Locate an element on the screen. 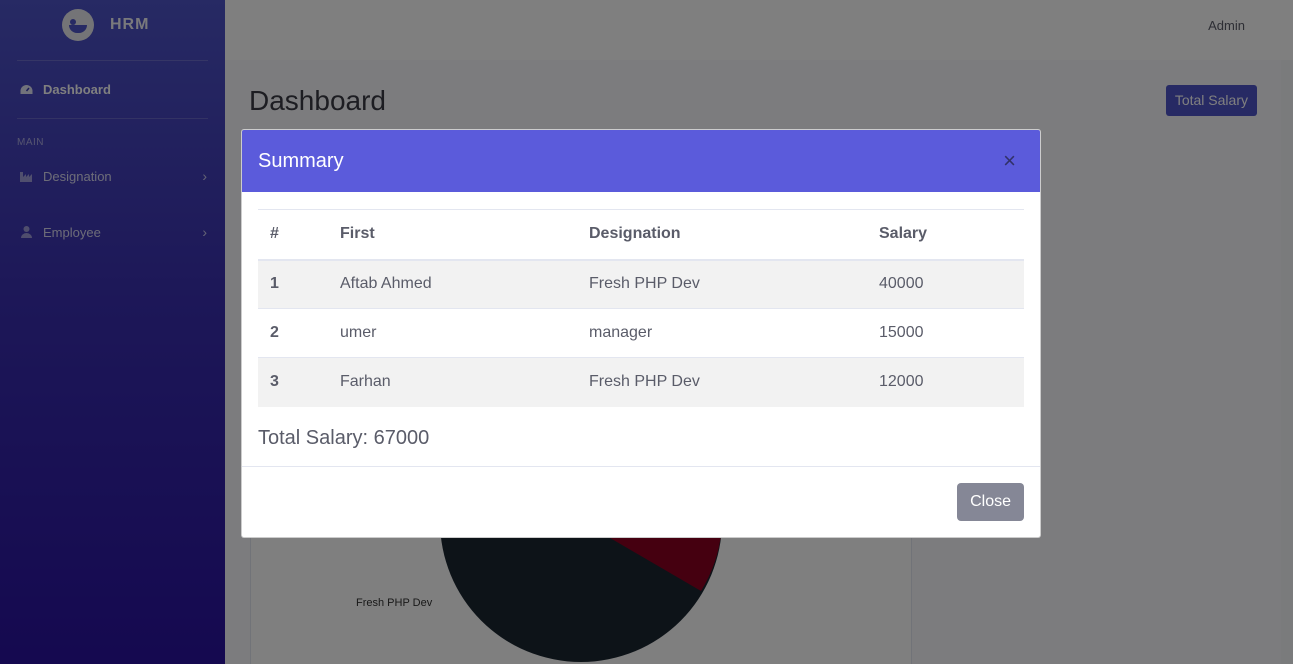 The image size is (1293, 664). cell-designation: manager is located at coordinates (722, 333).